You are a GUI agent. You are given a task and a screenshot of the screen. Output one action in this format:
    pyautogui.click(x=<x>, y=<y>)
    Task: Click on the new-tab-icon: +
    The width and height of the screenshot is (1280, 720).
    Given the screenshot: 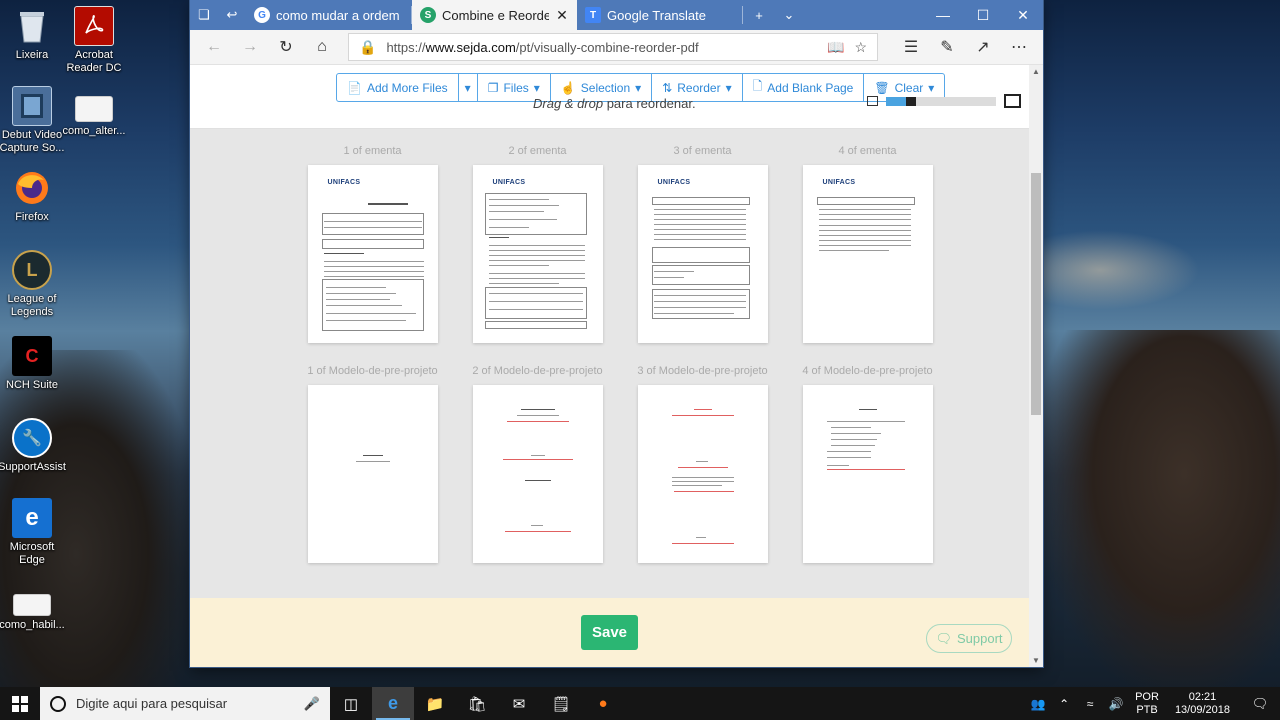 What is the action you would take?
    pyautogui.click(x=759, y=15)
    